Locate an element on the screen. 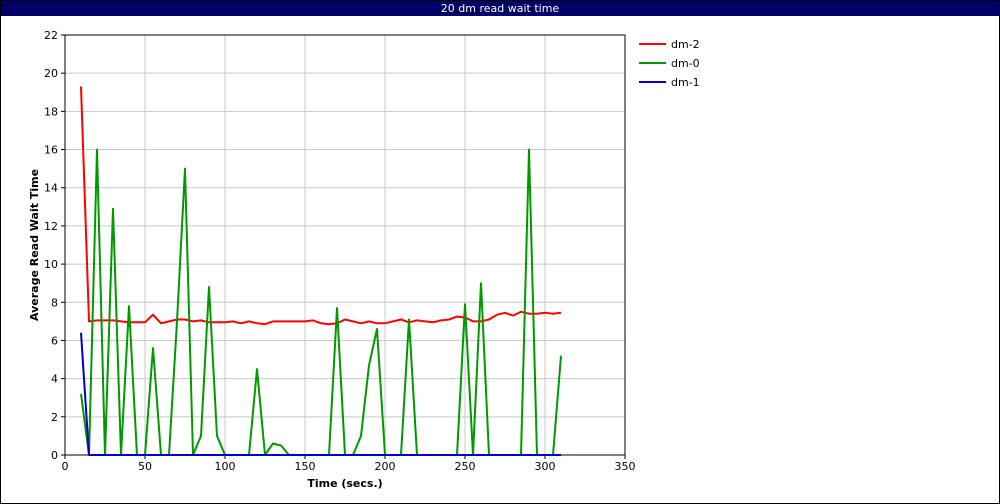 This screenshot has height=504, width=1000. y-axis: 0 2 4 6 8 10 12 14 16 18 20 22 is located at coordinates (54, 245).